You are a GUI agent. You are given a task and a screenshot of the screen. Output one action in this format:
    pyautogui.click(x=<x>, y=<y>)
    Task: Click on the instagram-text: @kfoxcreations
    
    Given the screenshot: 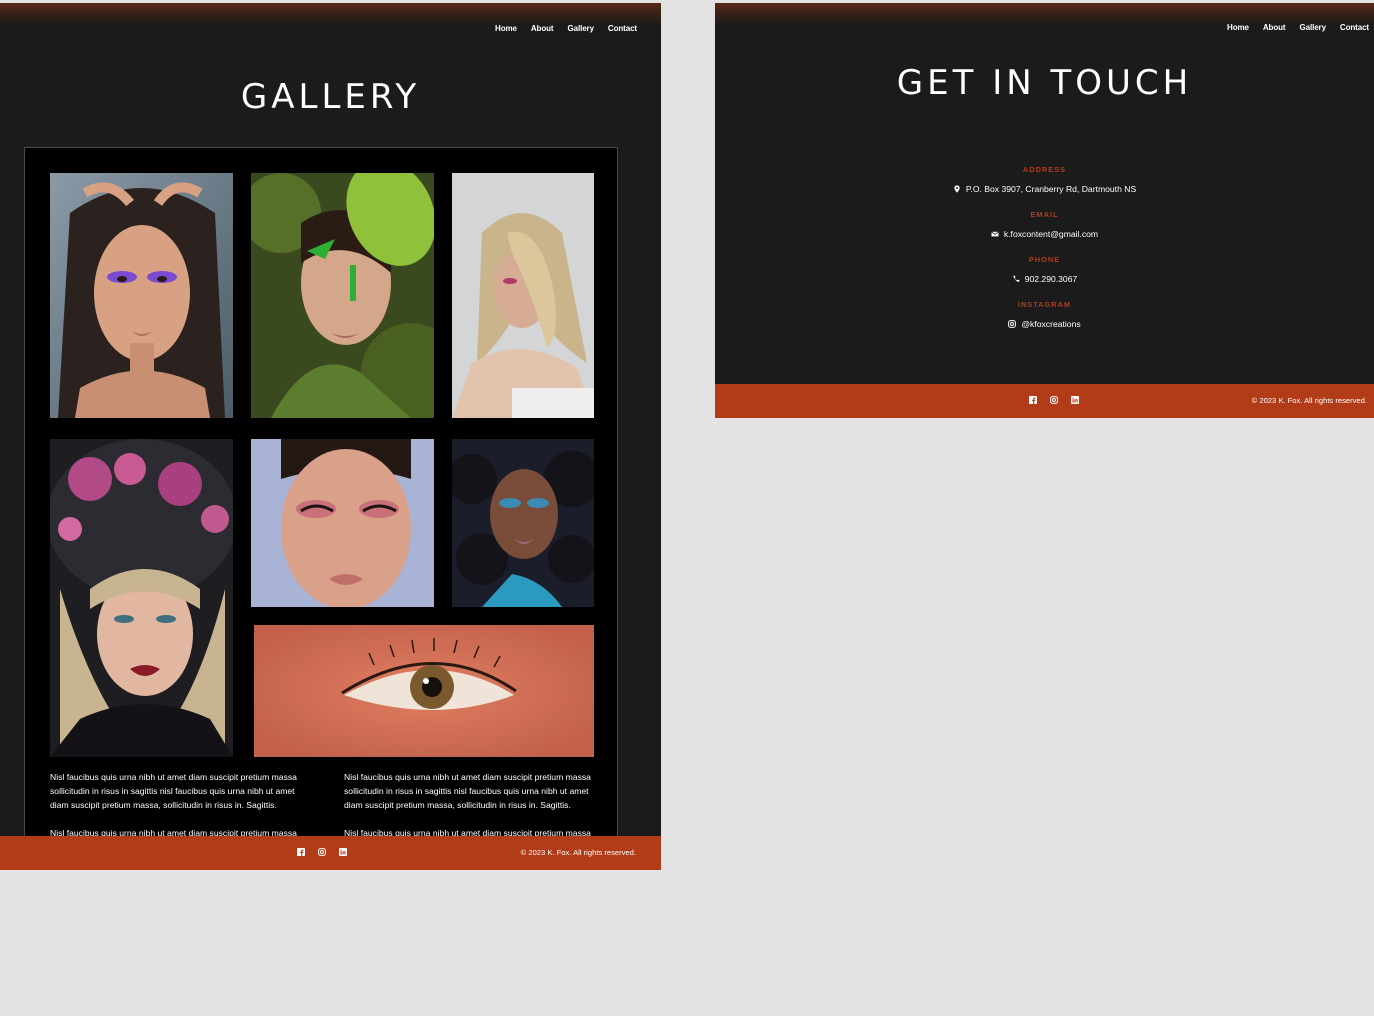 What is the action you would take?
    pyautogui.click(x=1050, y=324)
    